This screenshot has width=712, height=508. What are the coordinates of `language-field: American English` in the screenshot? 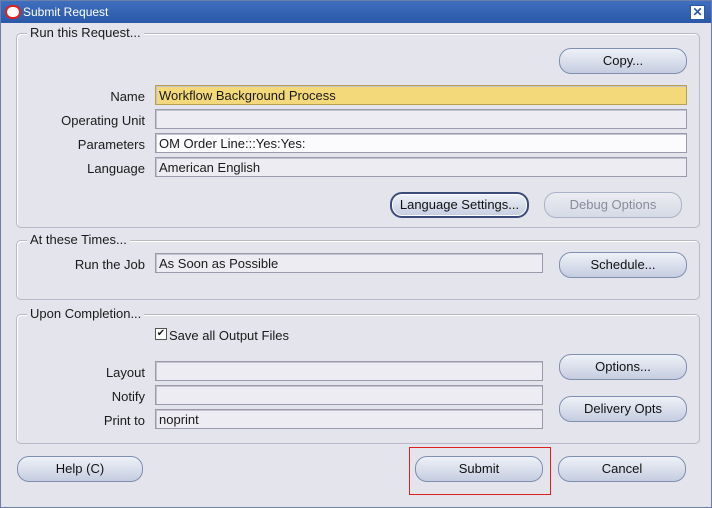 It's located at (421, 167).